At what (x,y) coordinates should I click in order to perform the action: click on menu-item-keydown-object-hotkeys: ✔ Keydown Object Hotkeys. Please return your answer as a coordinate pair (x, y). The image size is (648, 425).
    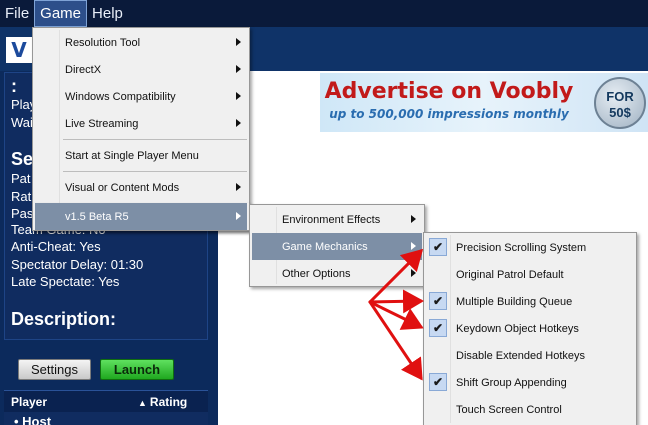
    Looking at the image, I should click on (530, 328).